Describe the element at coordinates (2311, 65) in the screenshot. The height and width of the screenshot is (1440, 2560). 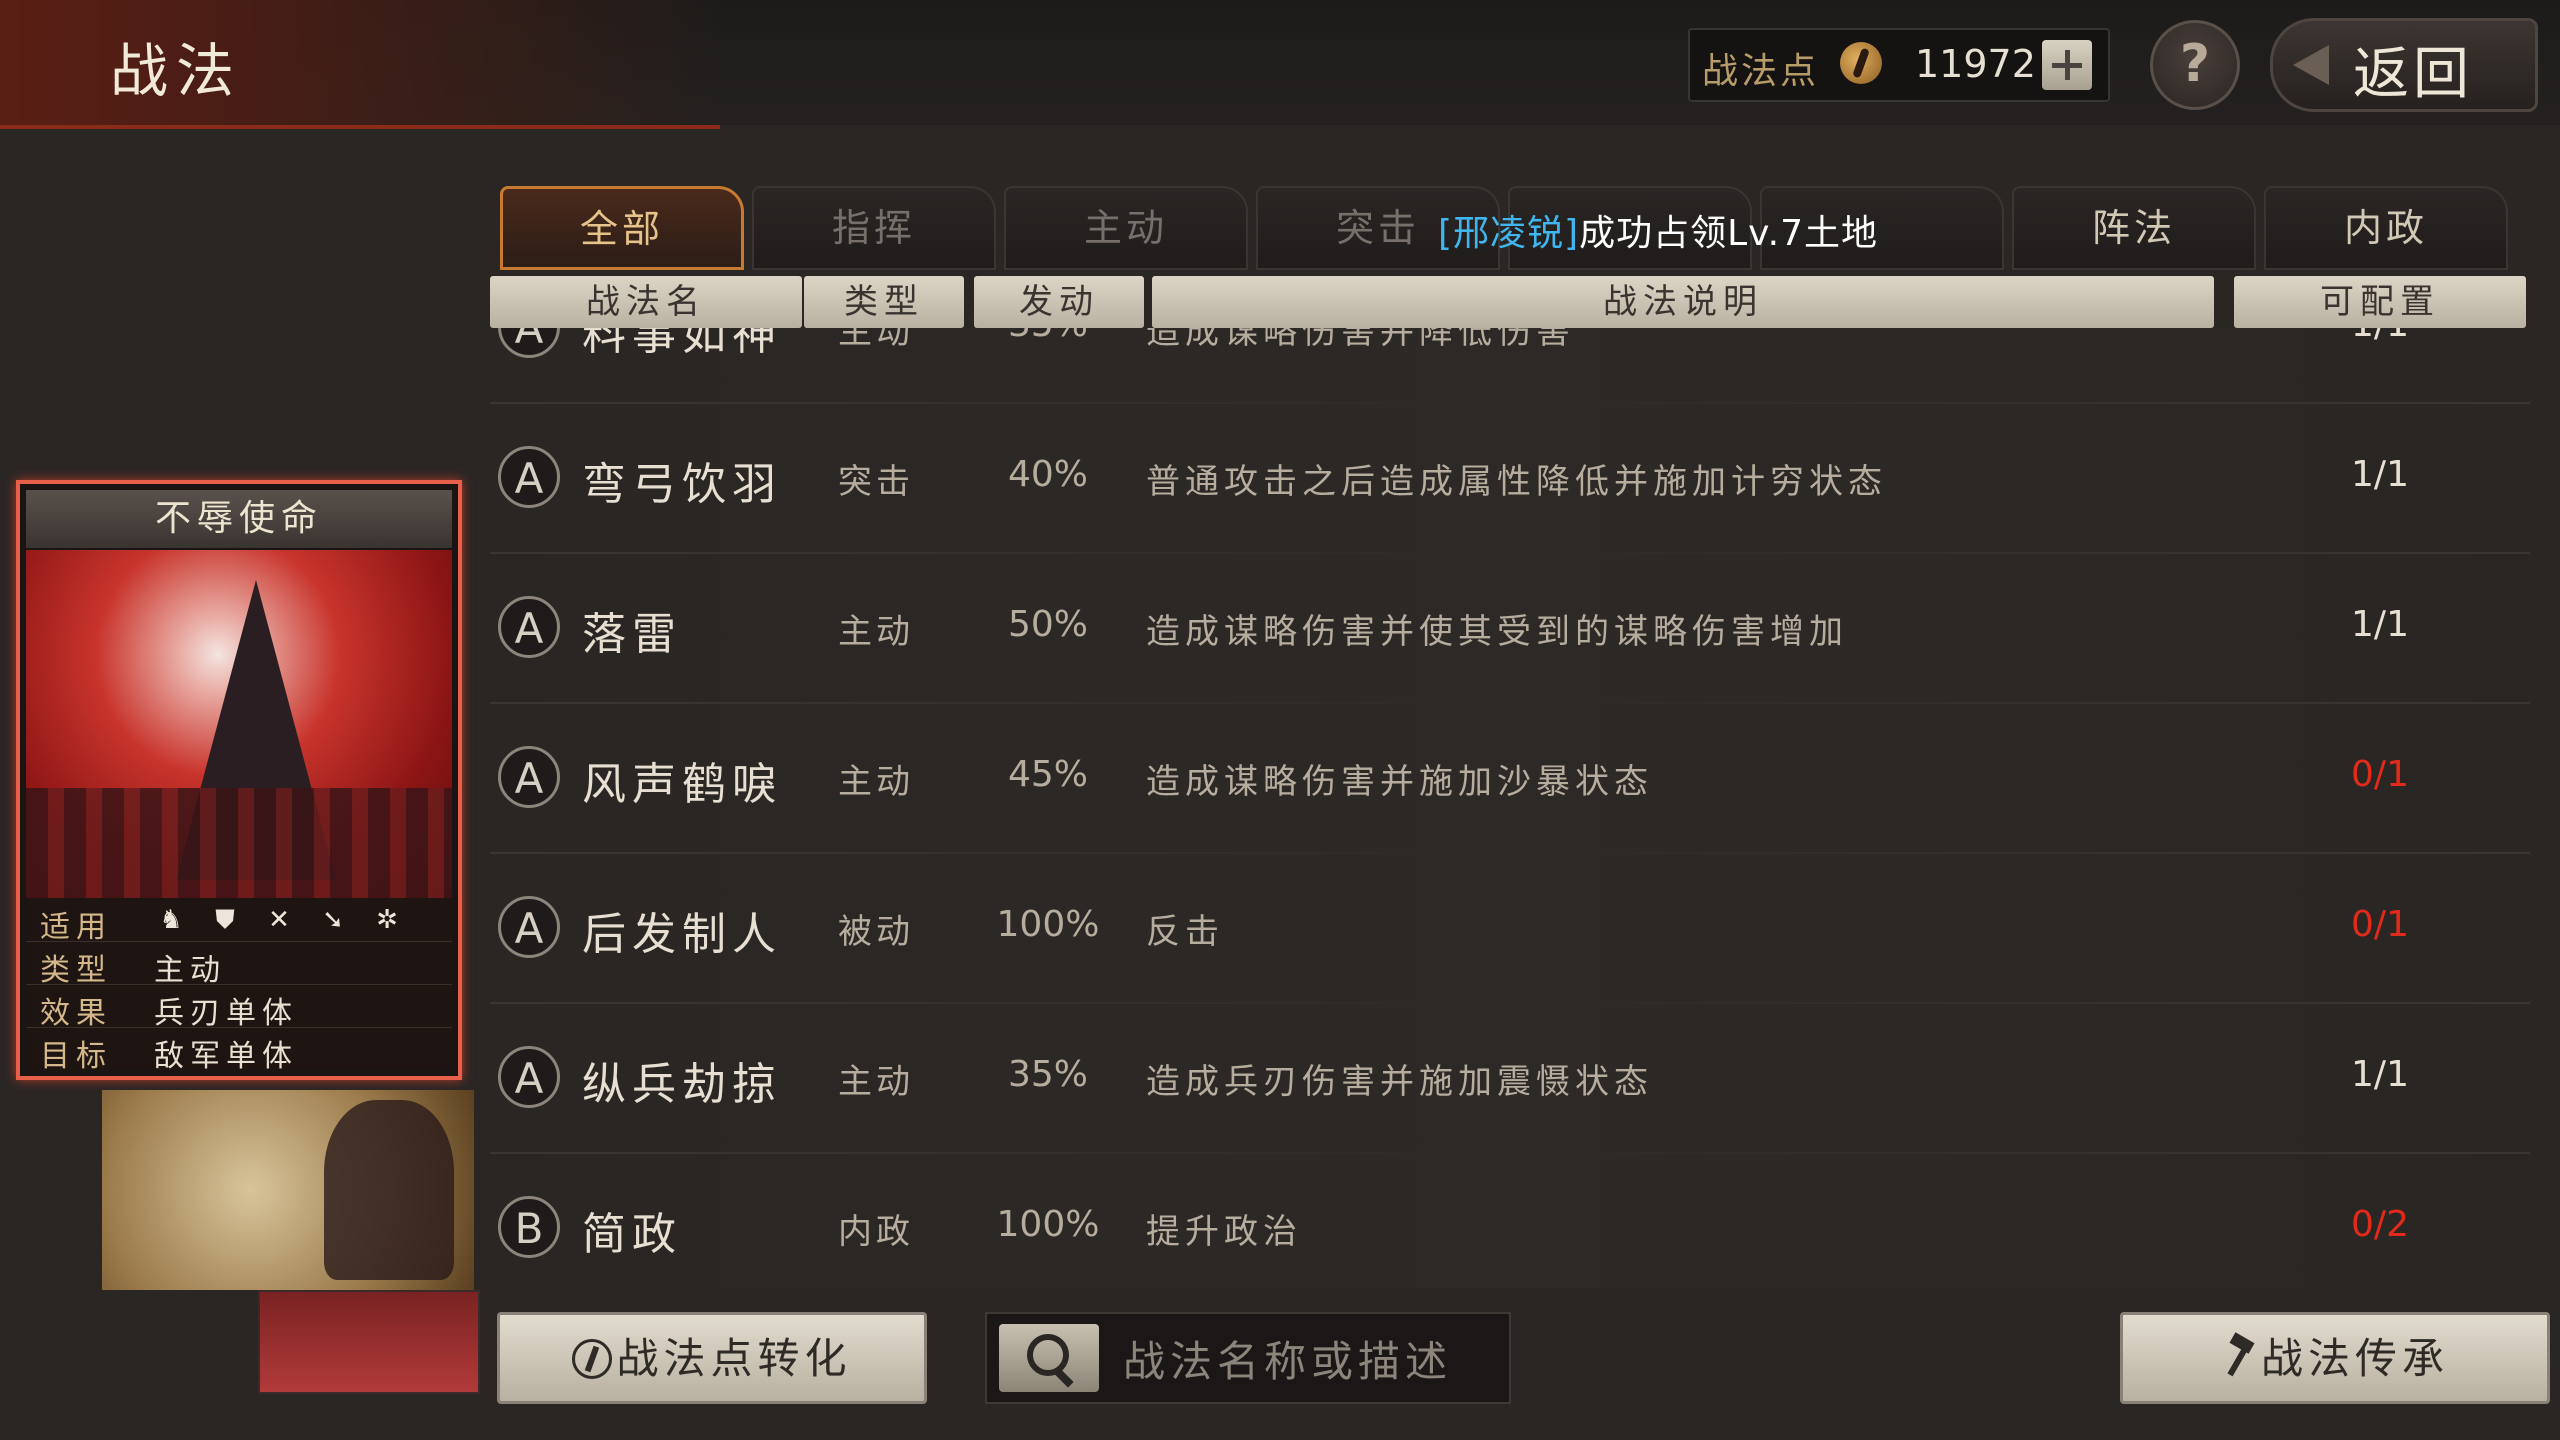
I see `back-arrow-icon` at that location.